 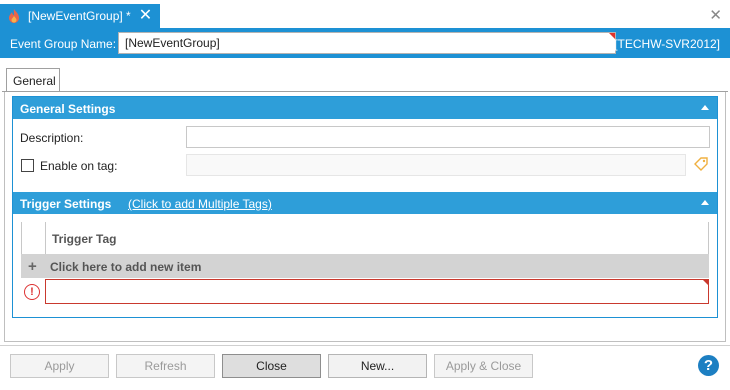 What do you see at coordinates (377, 238) in the screenshot?
I see `grid-header: Trigger Tag` at bounding box center [377, 238].